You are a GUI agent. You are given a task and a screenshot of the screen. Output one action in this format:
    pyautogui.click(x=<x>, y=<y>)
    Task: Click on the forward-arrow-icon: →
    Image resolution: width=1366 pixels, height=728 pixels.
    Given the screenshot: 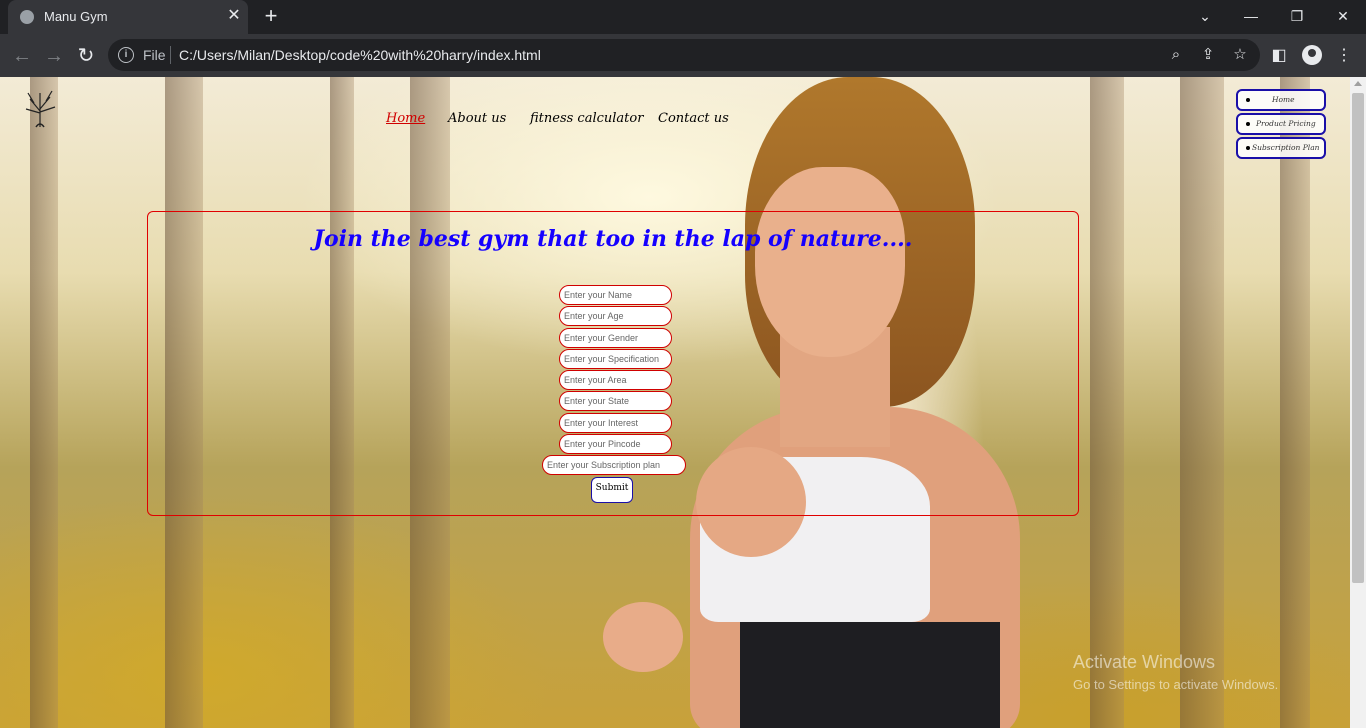 What is the action you would take?
    pyautogui.click(x=54, y=56)
    